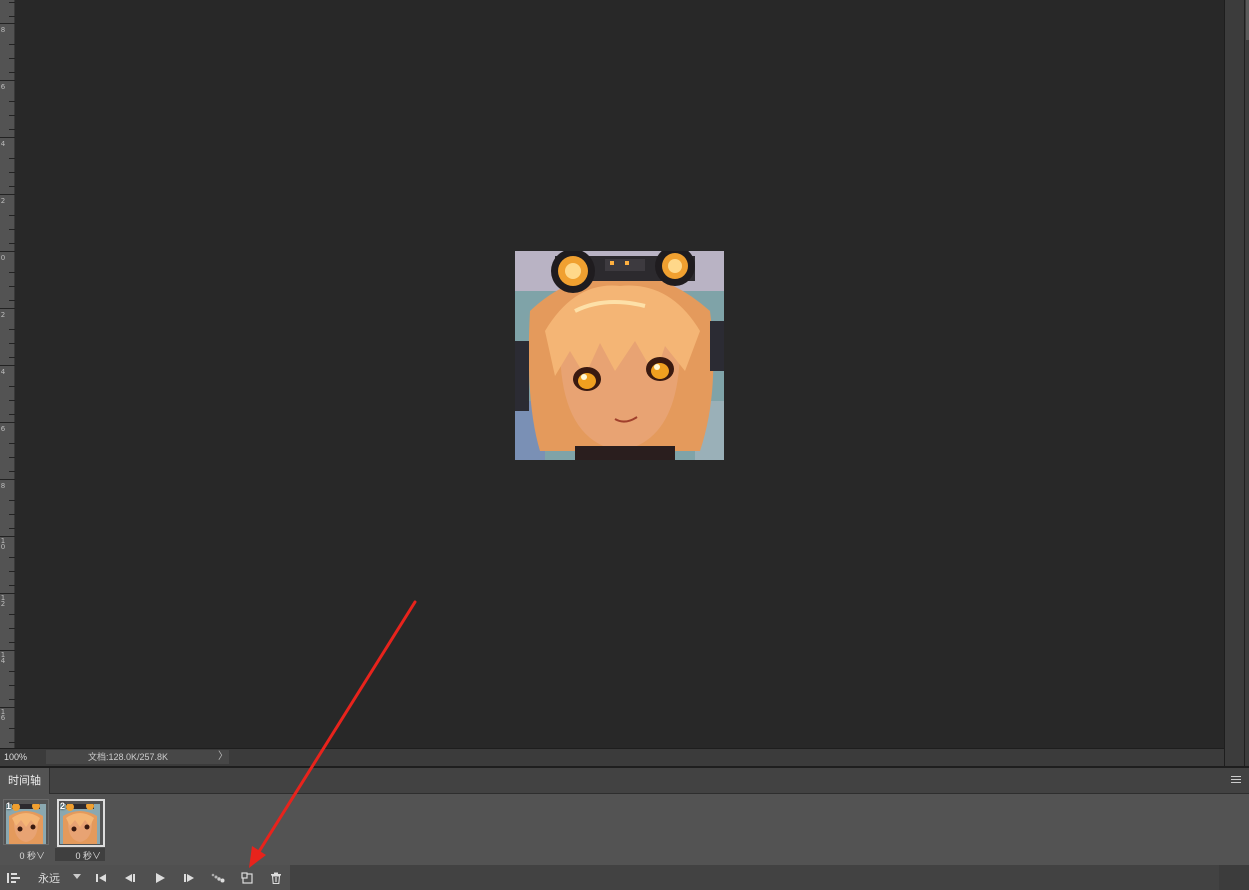 The width and height of the screenshot is (1249, 890). I want to click on next-frame-icon, so click(189, 877).